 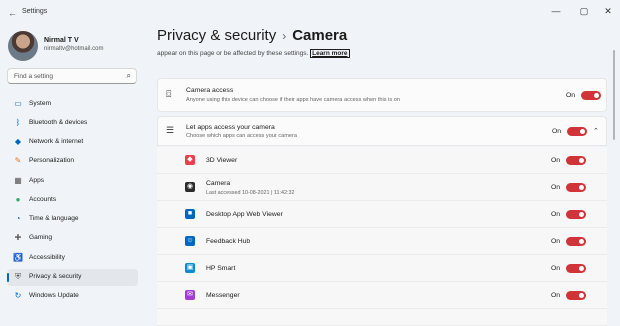 I want to click on sidebar-item-label: Accounts, so click(x=43, y=199).